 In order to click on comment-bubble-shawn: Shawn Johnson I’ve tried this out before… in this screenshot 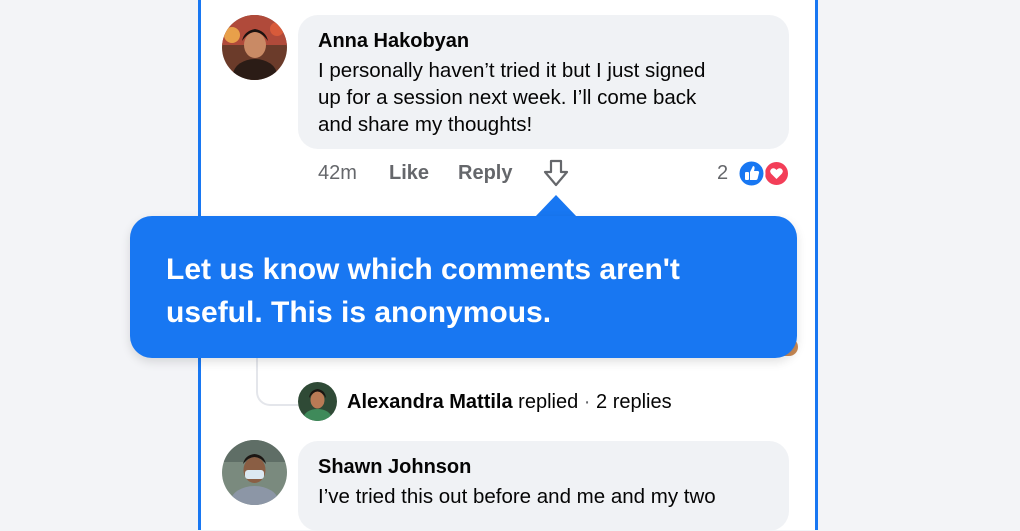, I will do `click(543, 486)`.